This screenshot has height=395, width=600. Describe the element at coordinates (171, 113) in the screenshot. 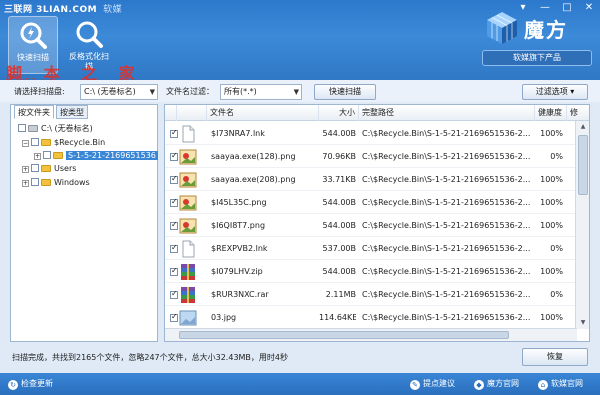

I see `header-checkbox-col` at that location.